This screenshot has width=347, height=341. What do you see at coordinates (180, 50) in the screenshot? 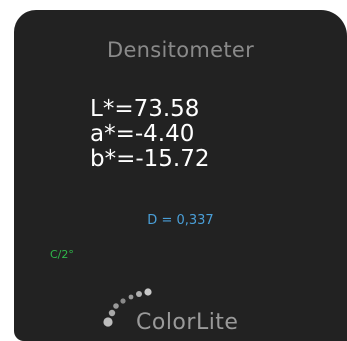
I see `app-title: Densitometer` at bounding box center [180, 50].